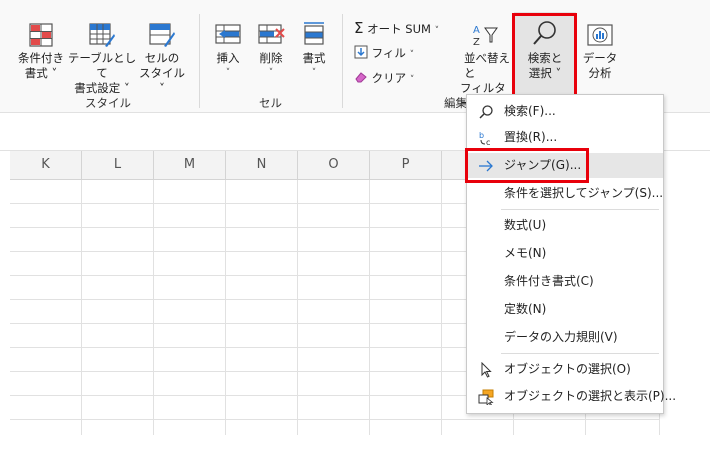  Describe the element at coordinates (485, 36) in the screenshot. I see `sort-filter-icon: A Z` at that location.